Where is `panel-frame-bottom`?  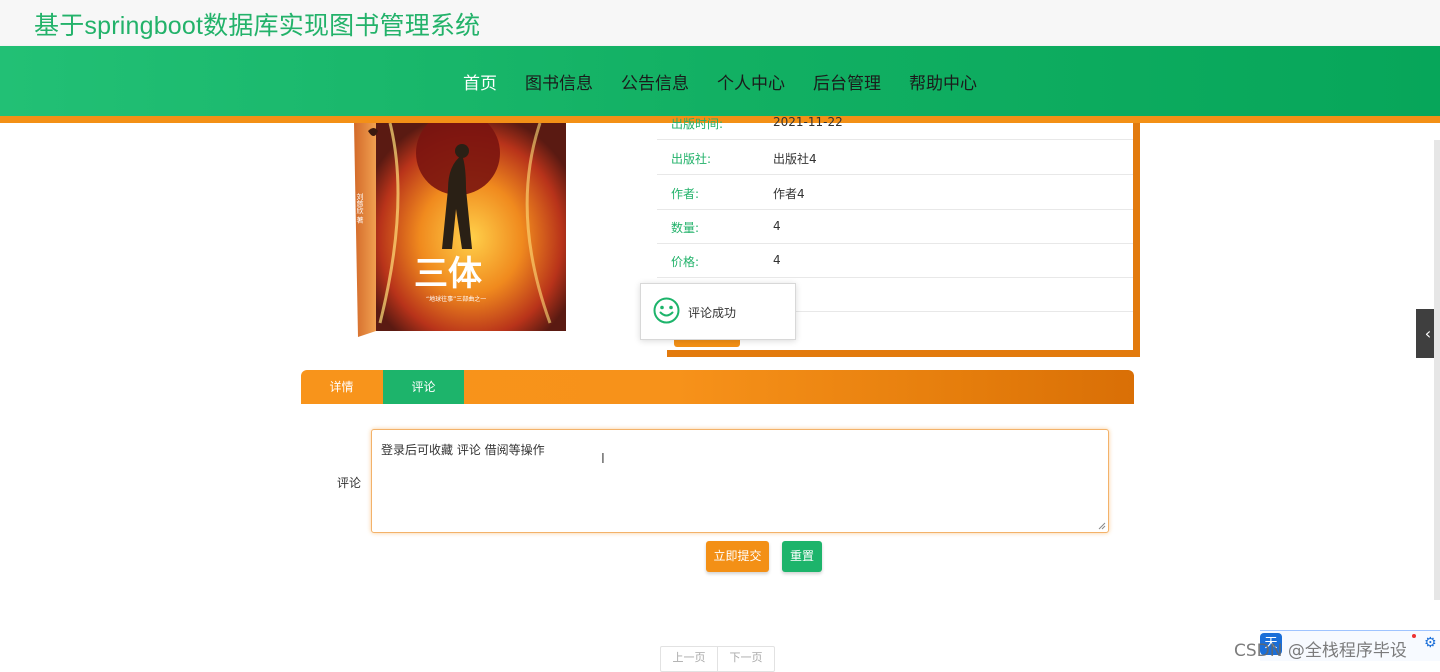
panel-frame-bottom is located at coordinates (903, 353).